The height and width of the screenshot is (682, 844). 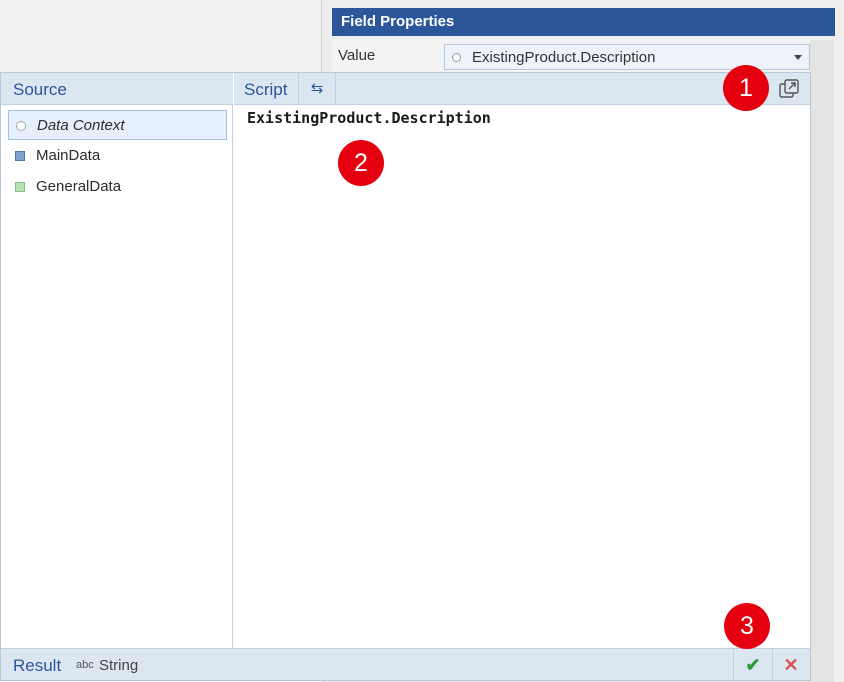 I want to click on result-label: Result, so click(x=37, y=665).